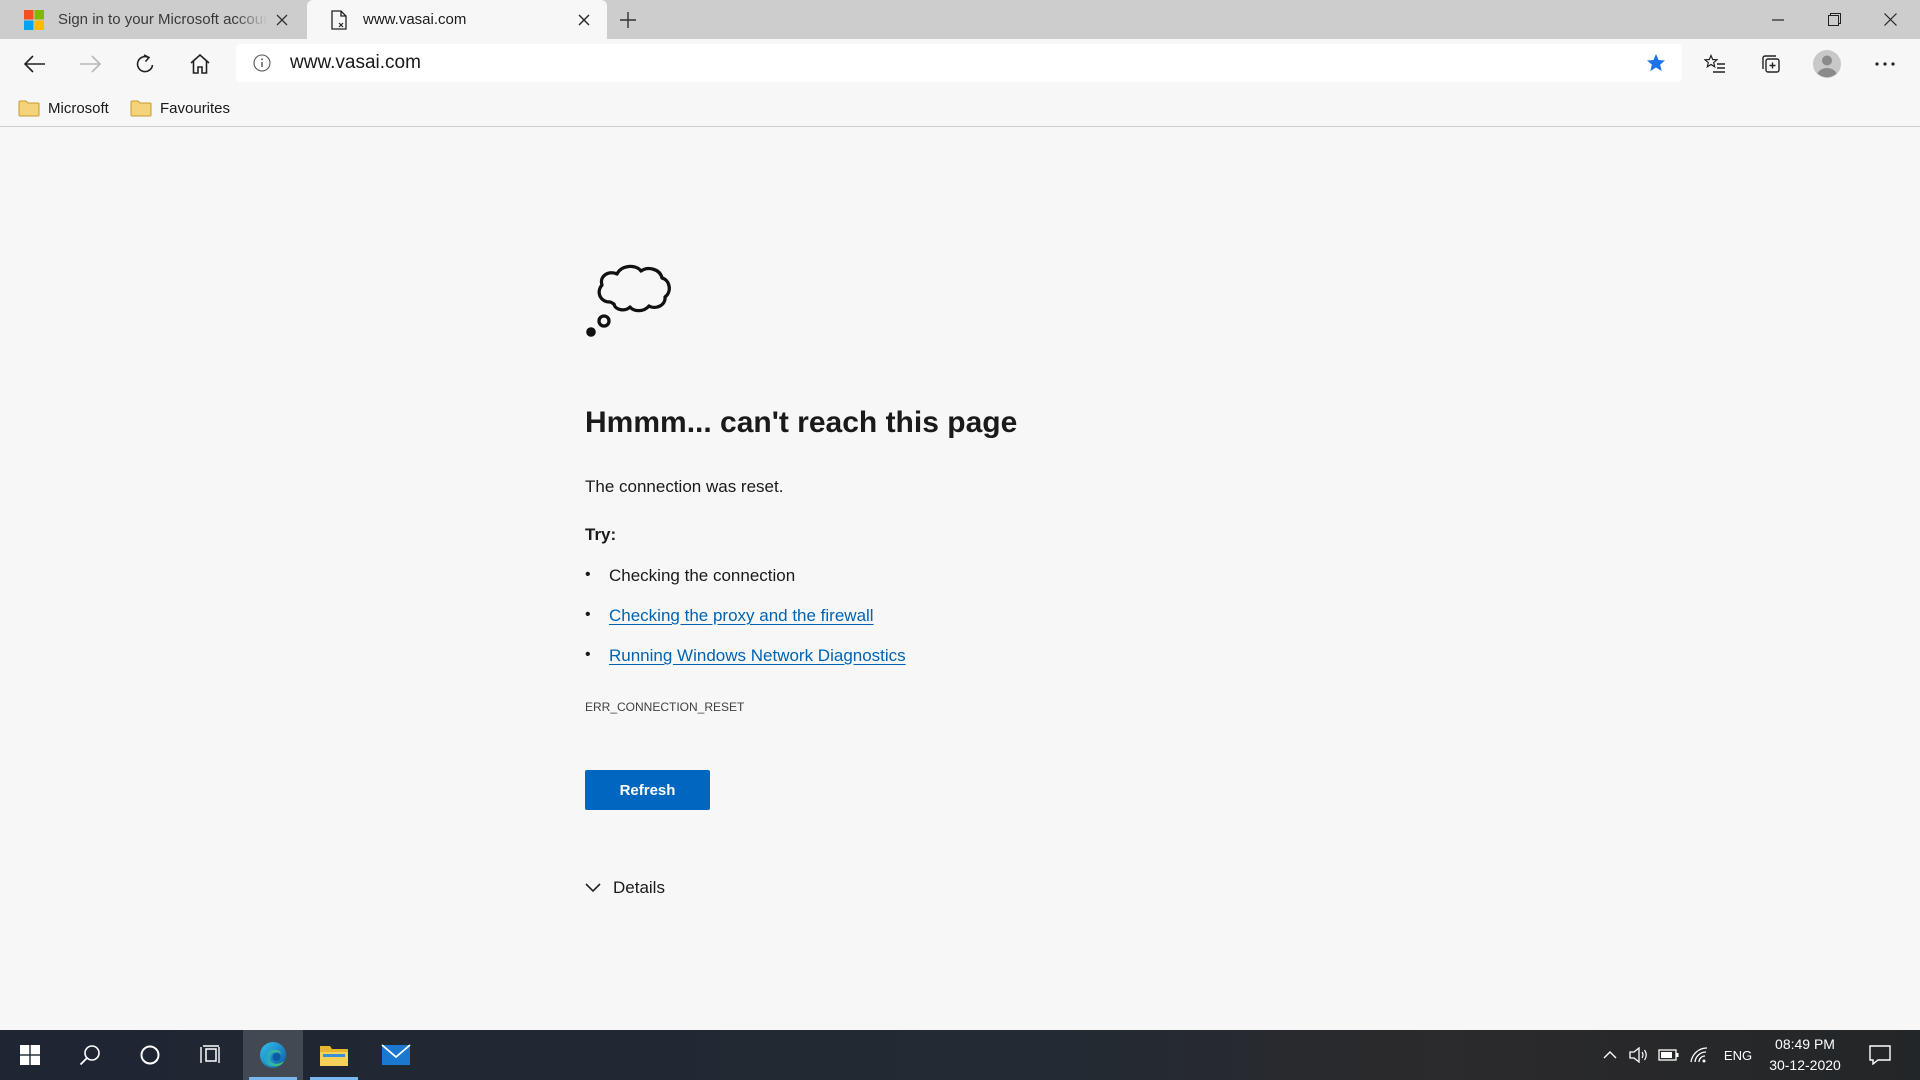 This screenshot has width=1920, height=1080. Describe the element at coordinates (200, 64) in the screenshot. I see `home-button` at that location.